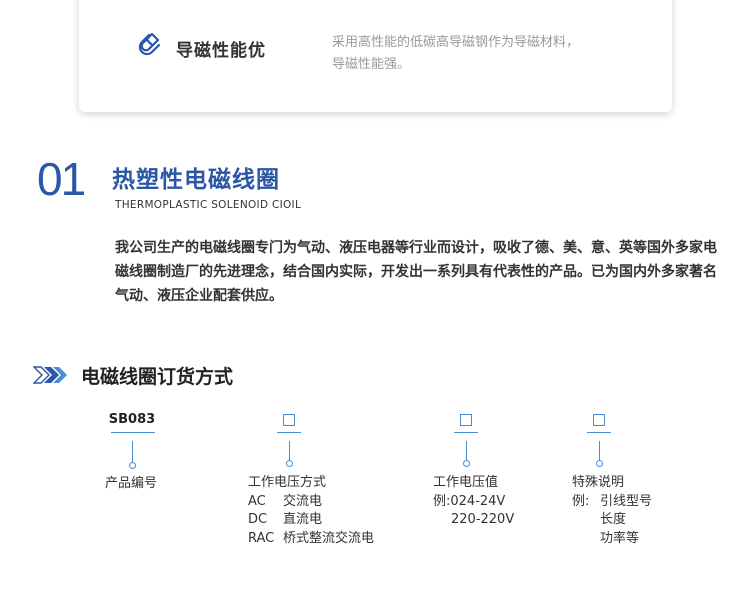  What do you see at coordinates (371, 64) in the screenshot?
I see `feature-desc-line: 导磁性能强。` at bounding box center [371, 64].